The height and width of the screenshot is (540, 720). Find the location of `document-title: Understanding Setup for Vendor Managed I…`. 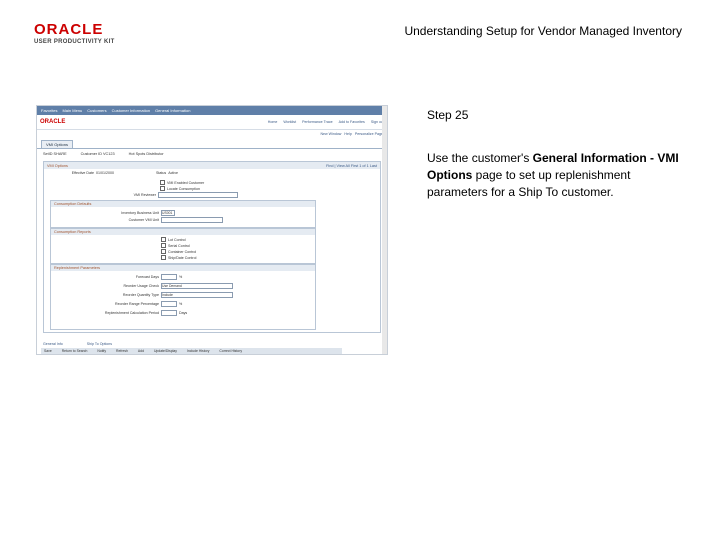

document-title: Understanding Setup for Vendor Managed I… is located at coordinates (543, 31).